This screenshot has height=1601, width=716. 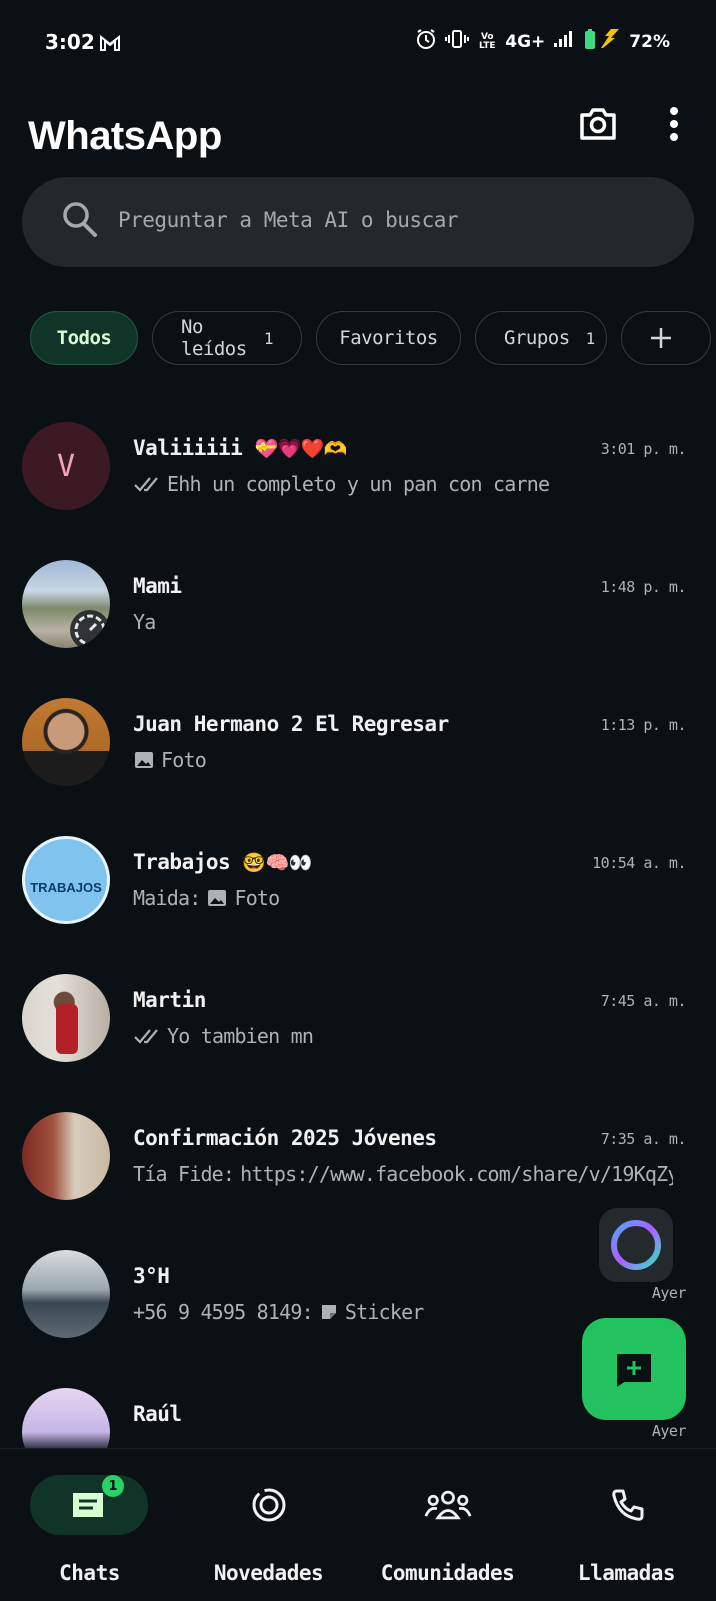 I want to click on network-type: 4G+, so click(x=525, y=41).